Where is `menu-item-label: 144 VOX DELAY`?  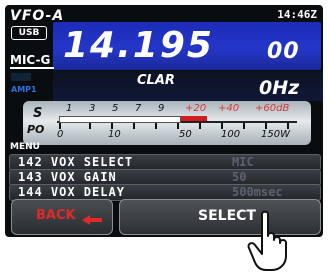 menu-item-label: 144 VOX DELAY is located at coordinates (71, 192).